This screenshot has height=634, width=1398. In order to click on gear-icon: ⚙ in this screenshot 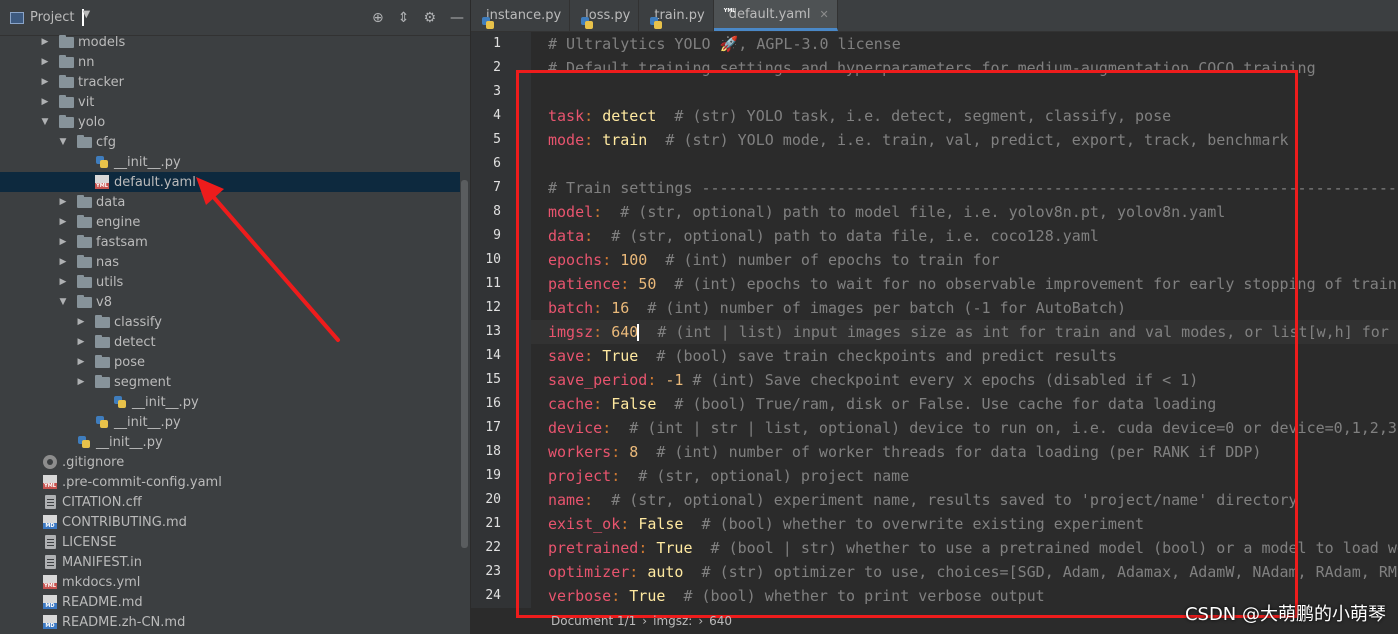, I will do `click(429, 18)`.